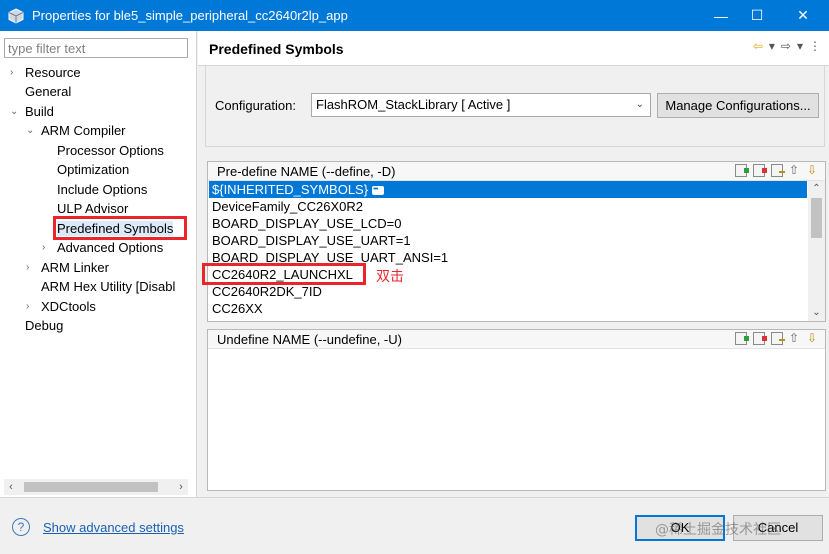 This screenshot has height=554, width=829. I want to click on list-item: ${INHERITED_SYMBOLS}, so click(508, 189).